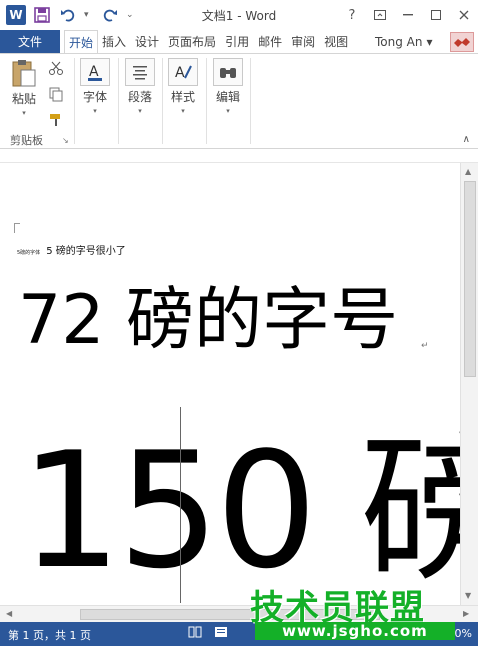 The height and width of the screenshot is (646, 478). I want to click on copy-icon, so click(56, 96).